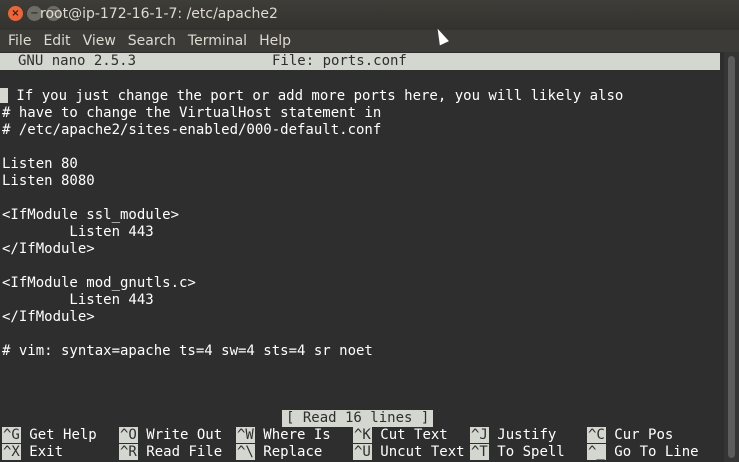 This screenshot has height=462, width=739. I want to click on close-button: ×, so click(15, 13).